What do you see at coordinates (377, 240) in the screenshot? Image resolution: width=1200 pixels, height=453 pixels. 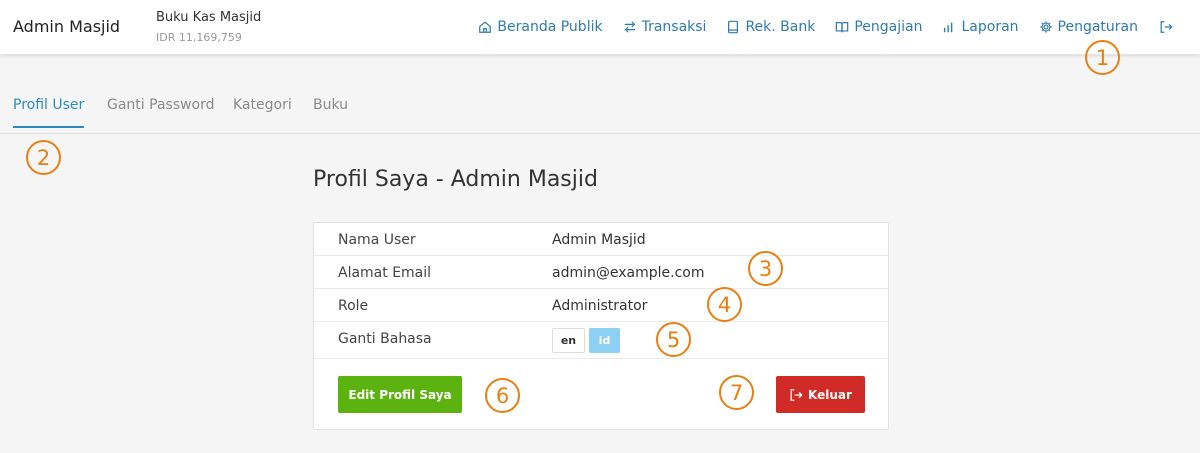 I see `row-label: Nama User` at bounding box center [377, 240].